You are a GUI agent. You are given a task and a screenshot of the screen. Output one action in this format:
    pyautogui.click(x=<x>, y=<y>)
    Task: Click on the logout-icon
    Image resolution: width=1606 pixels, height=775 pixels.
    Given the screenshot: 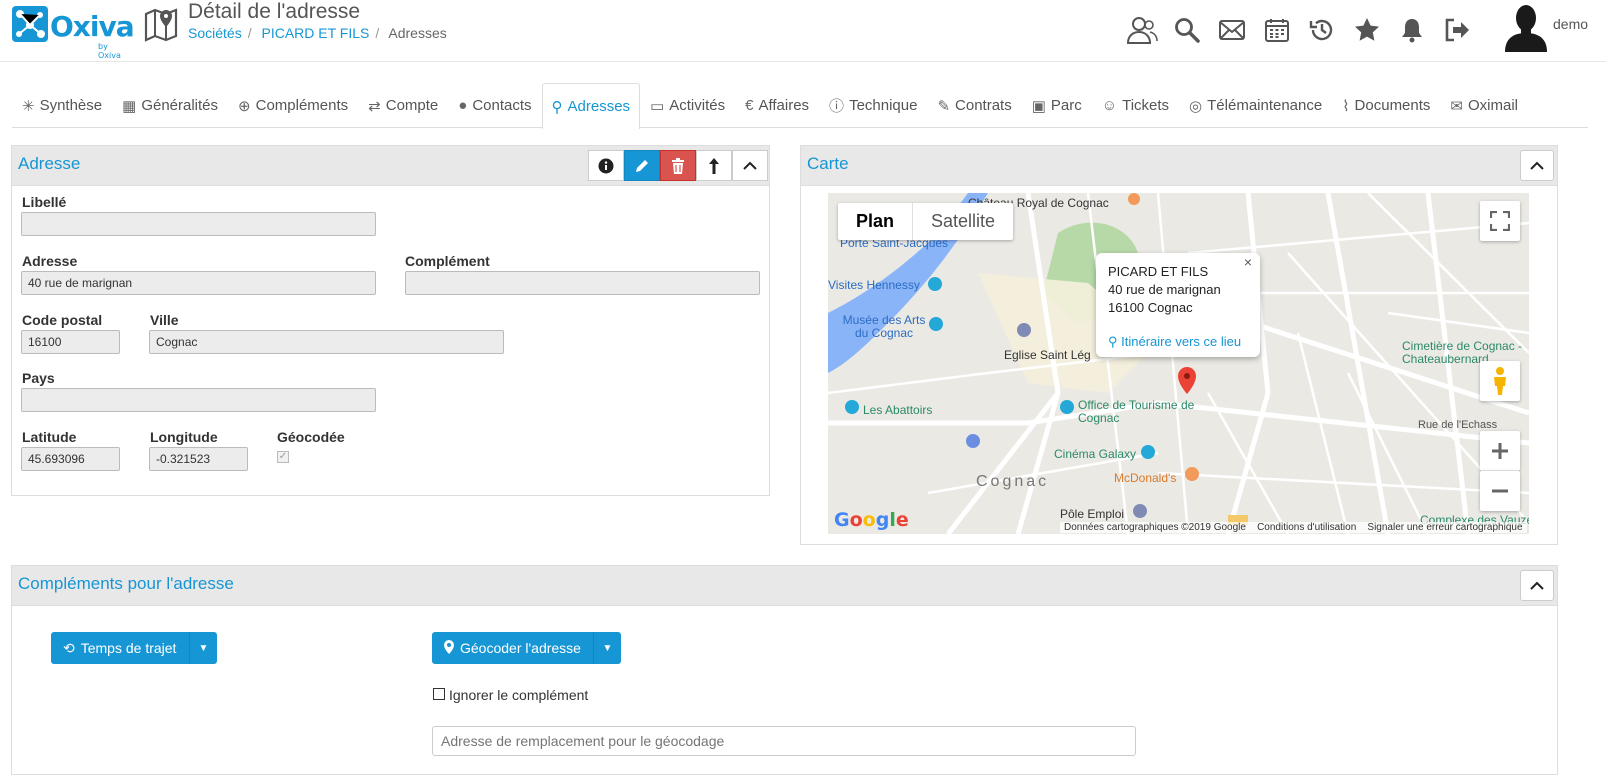 What is the action you would take?
    pyautogui.click(x=1456, y=30)
    